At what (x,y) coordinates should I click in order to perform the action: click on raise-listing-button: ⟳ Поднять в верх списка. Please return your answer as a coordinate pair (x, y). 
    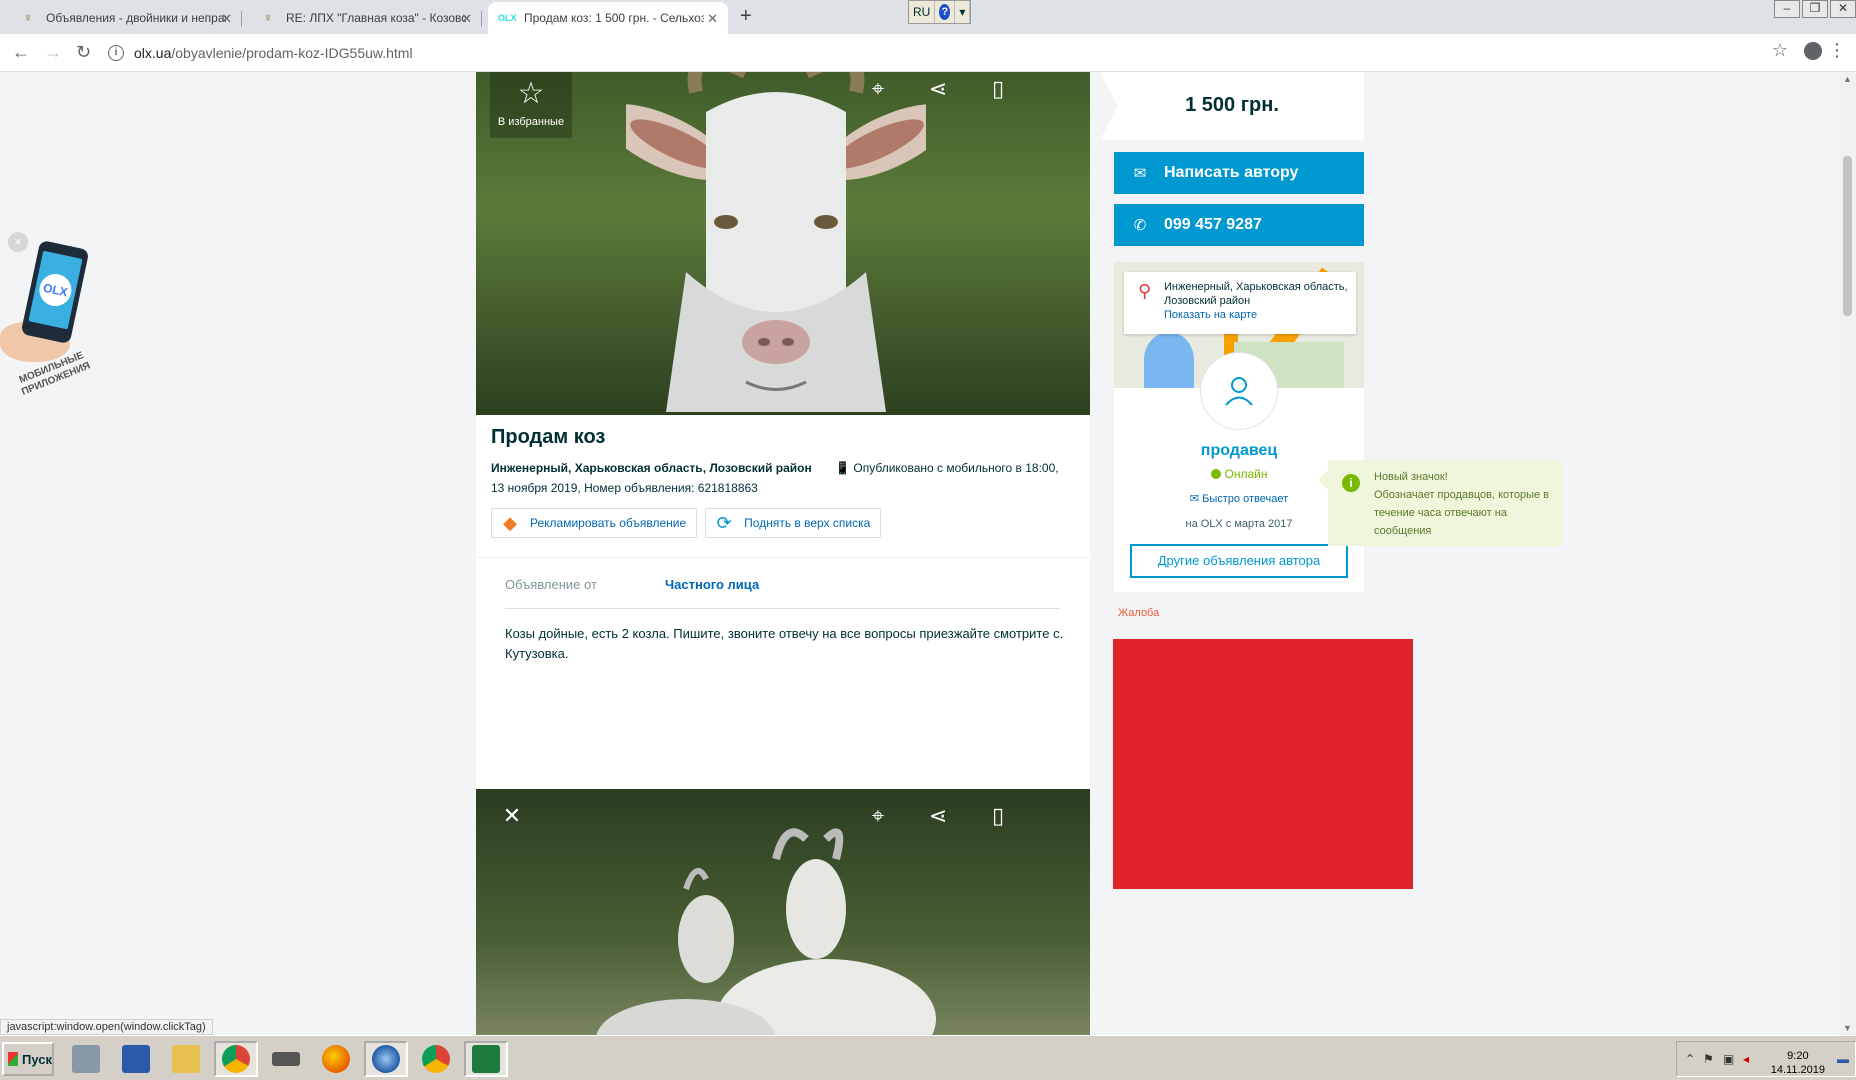
    Looking at the image, I should click on (793, 523).